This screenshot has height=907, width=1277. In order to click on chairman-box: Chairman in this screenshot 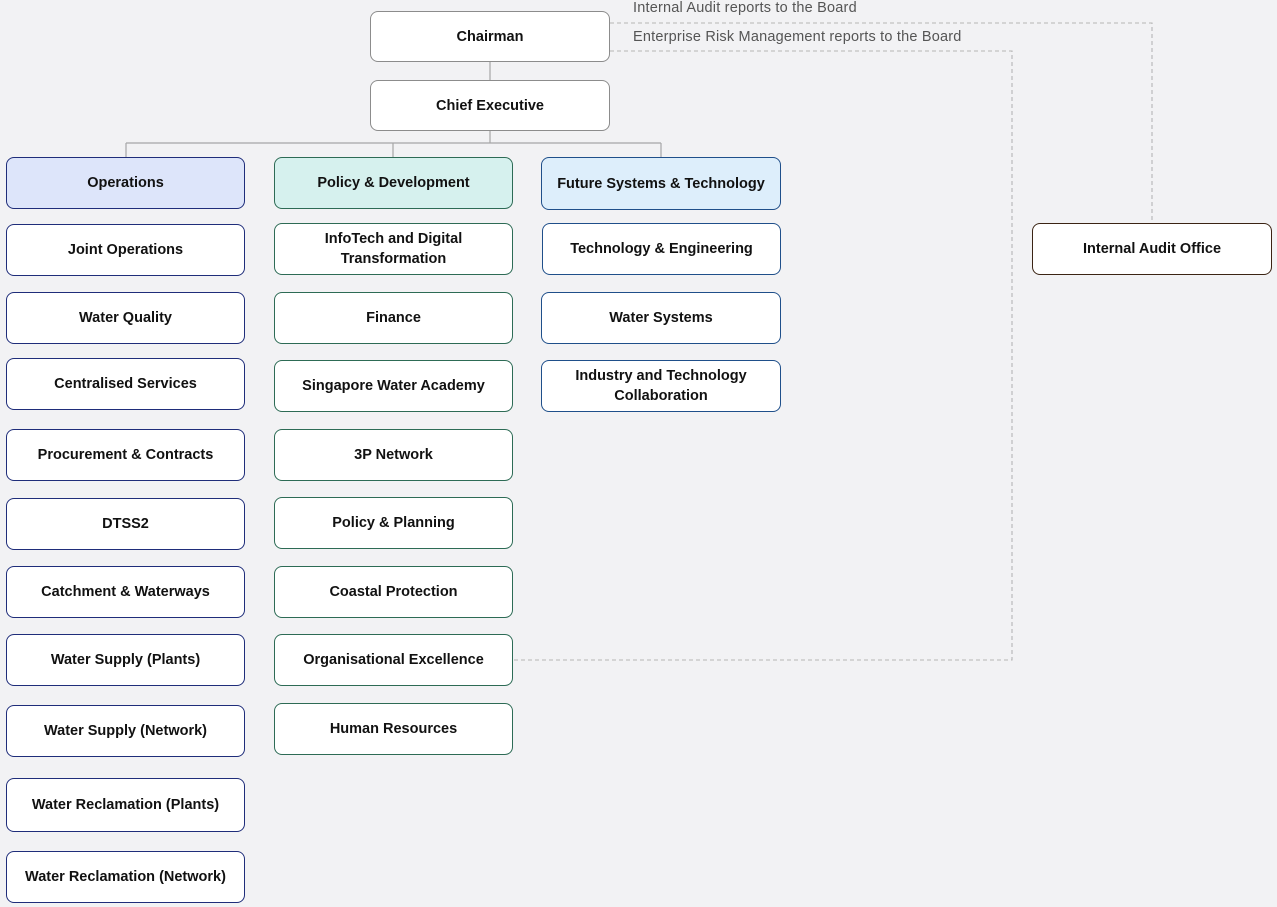, I will do `click(490, 36)`.